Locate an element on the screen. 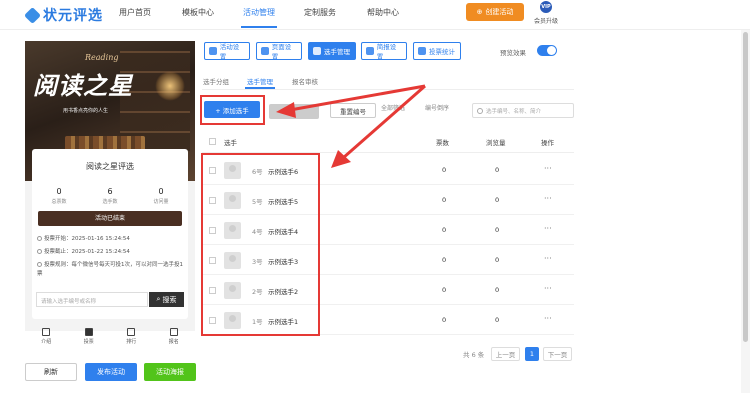  nav-custom-service: 定制服务 is located at coordinates (320, 12).